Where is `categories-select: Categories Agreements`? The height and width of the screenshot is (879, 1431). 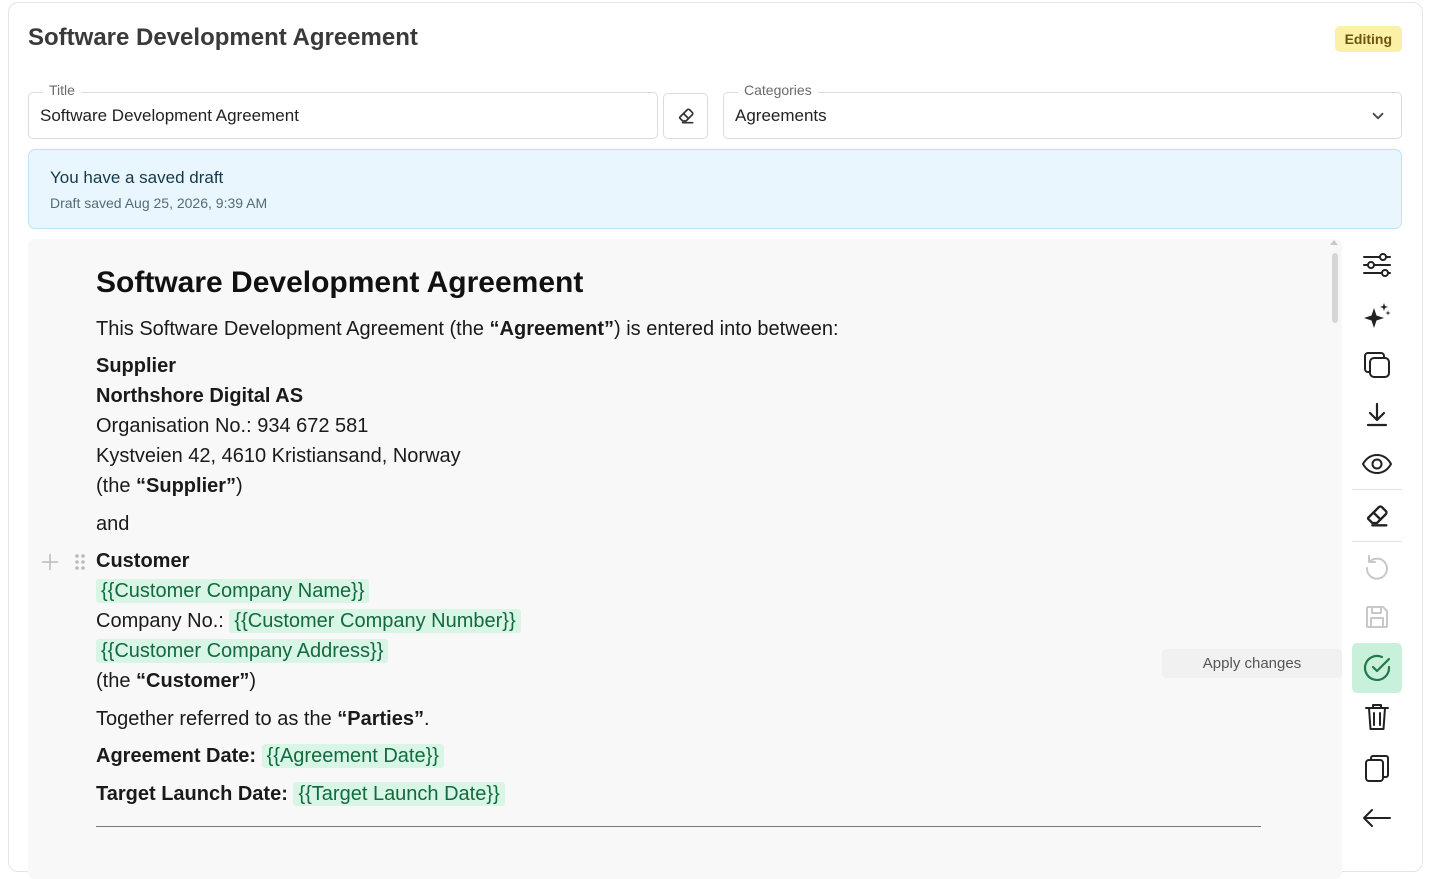 categories-select: Categories Agreements is located at coordinates (1062, 110).